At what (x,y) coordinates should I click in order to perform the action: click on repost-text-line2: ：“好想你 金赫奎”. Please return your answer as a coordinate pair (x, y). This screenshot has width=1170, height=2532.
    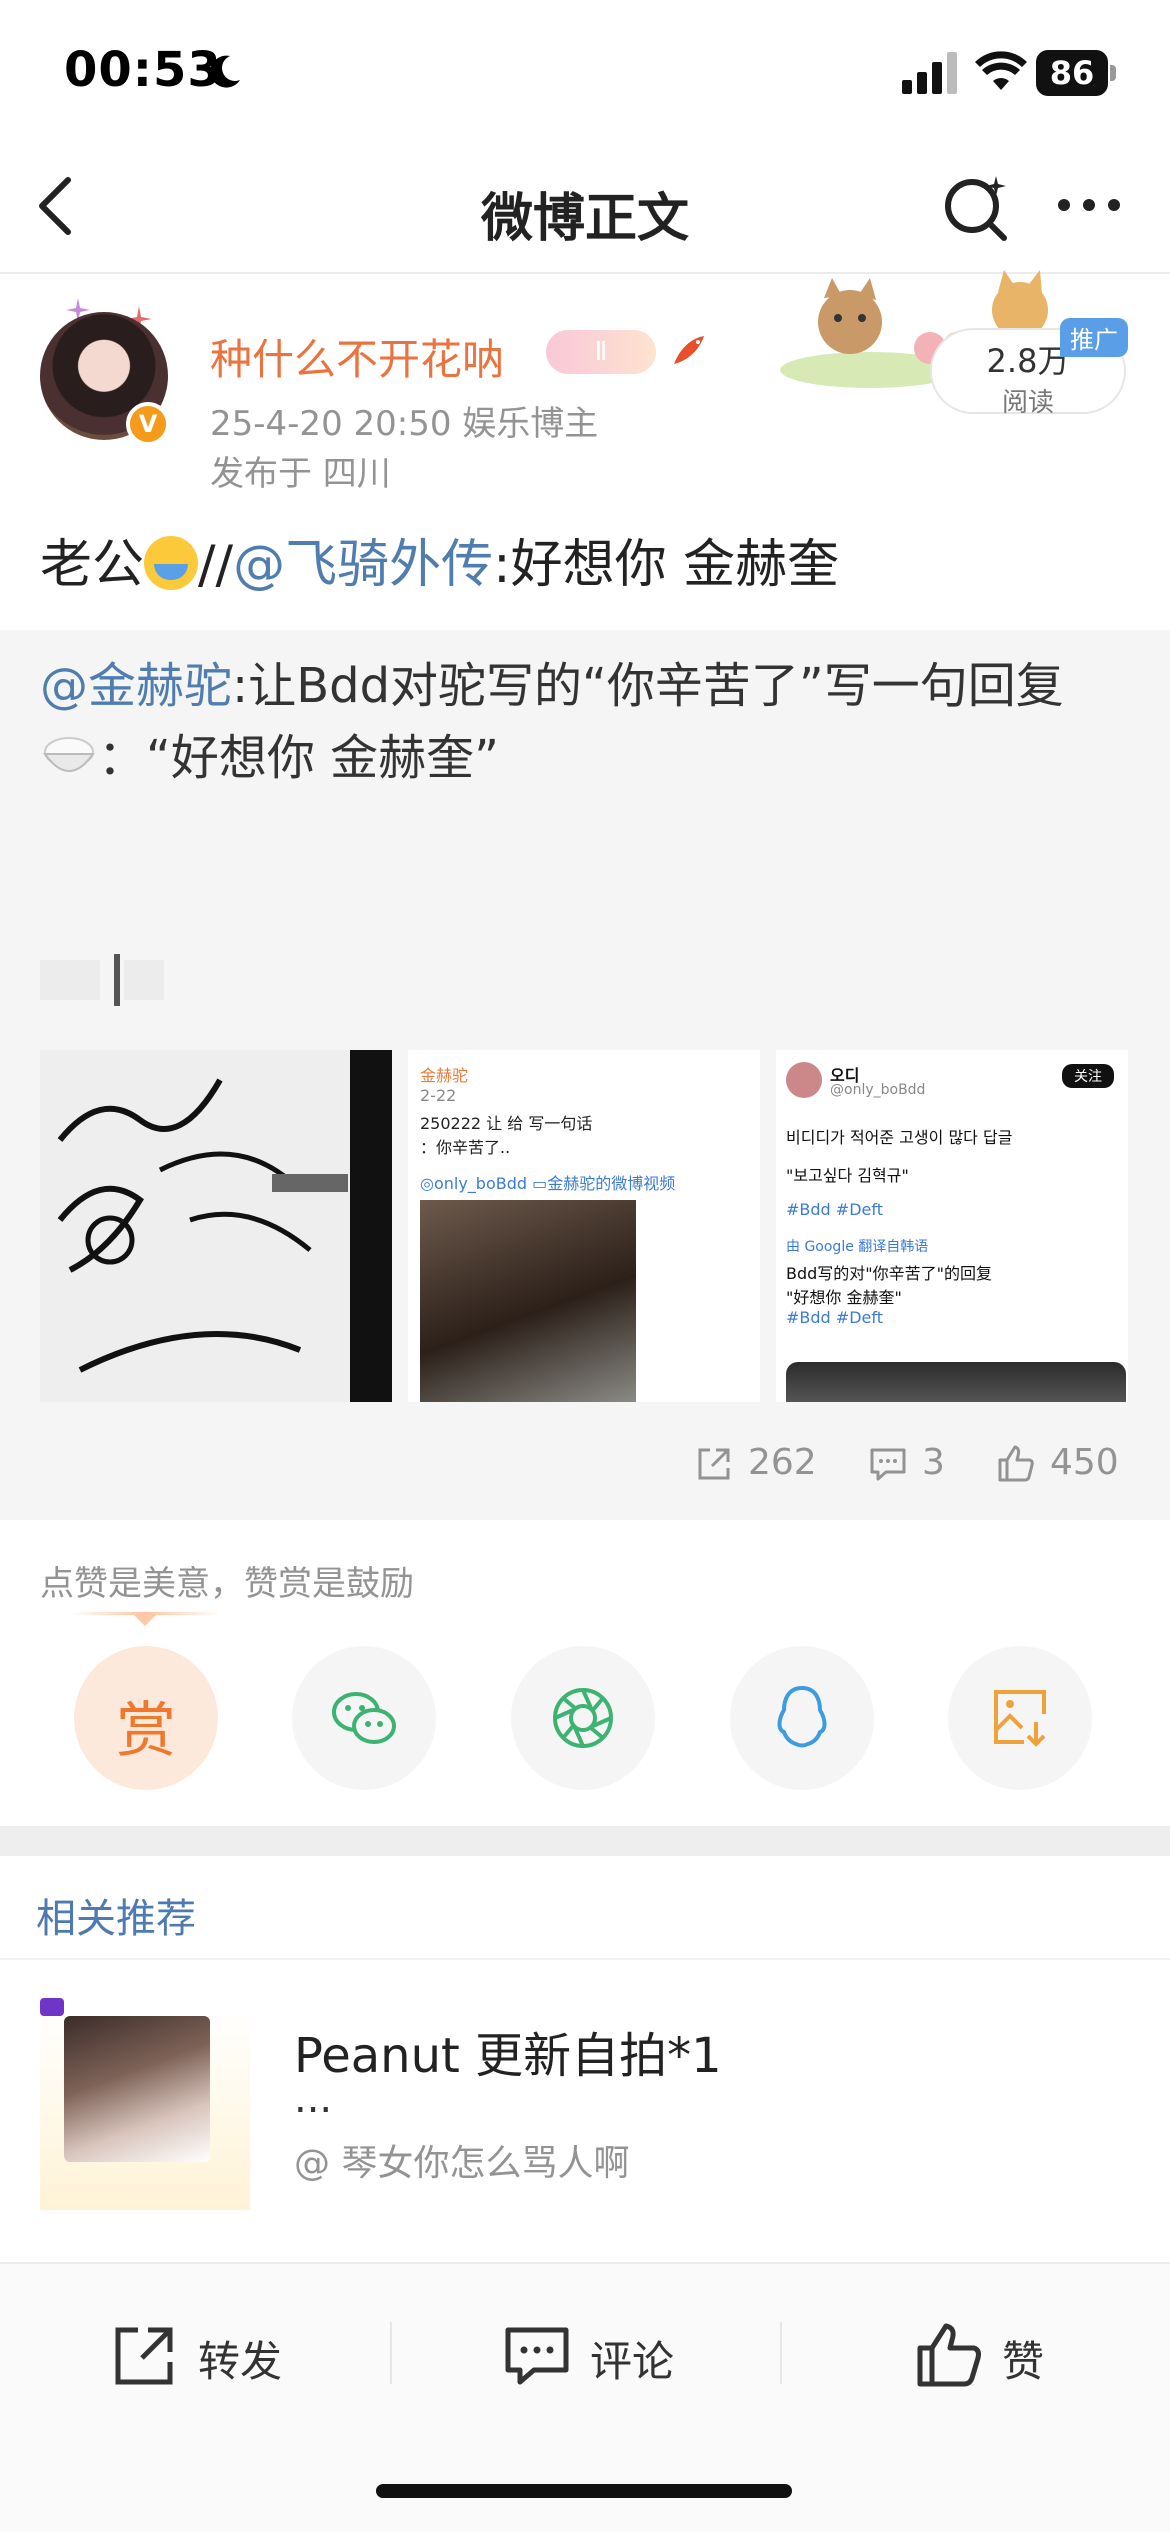
    Looking at the image, I should click on (298, 758).